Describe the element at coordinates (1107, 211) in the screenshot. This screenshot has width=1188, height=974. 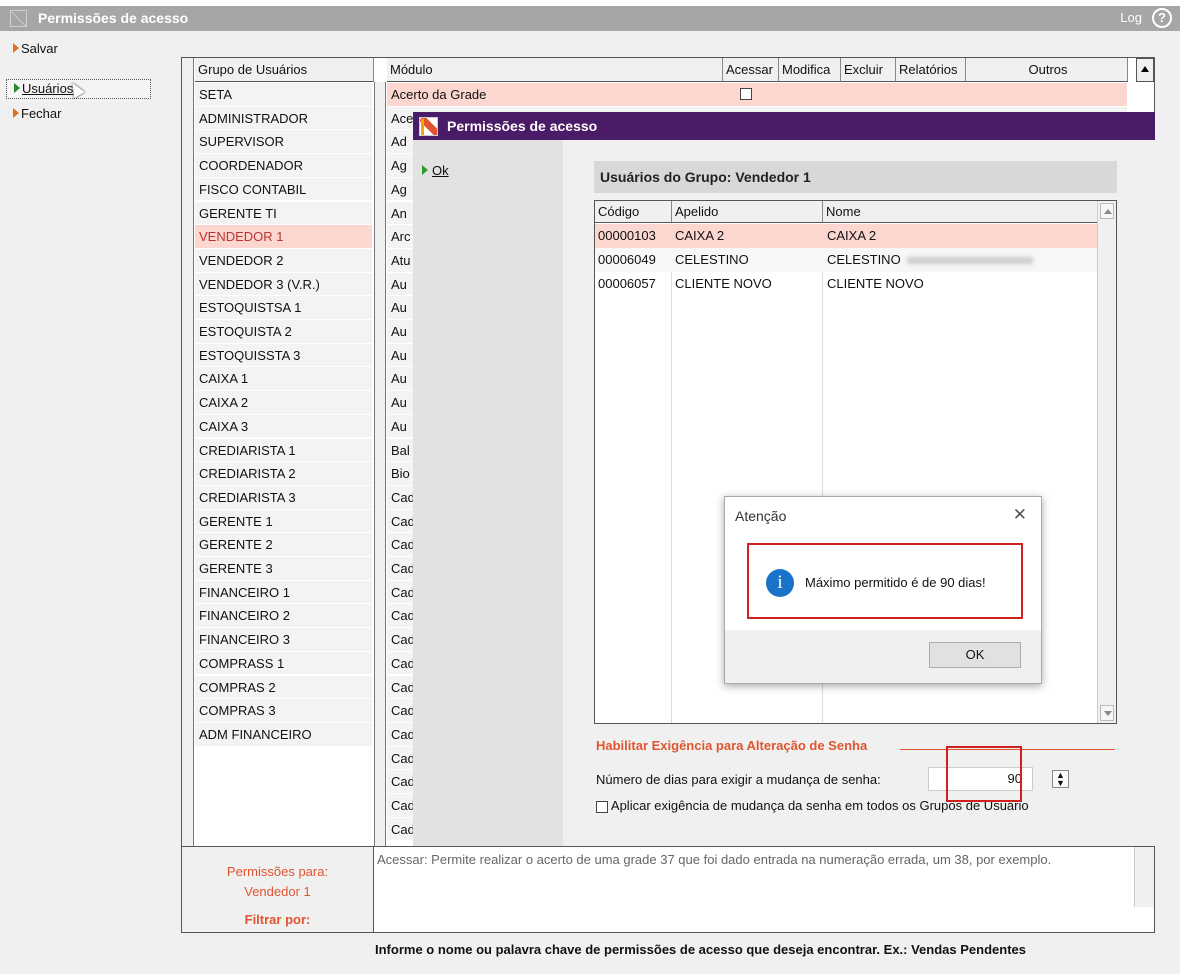
I see `scroll-up-icon` at that location.